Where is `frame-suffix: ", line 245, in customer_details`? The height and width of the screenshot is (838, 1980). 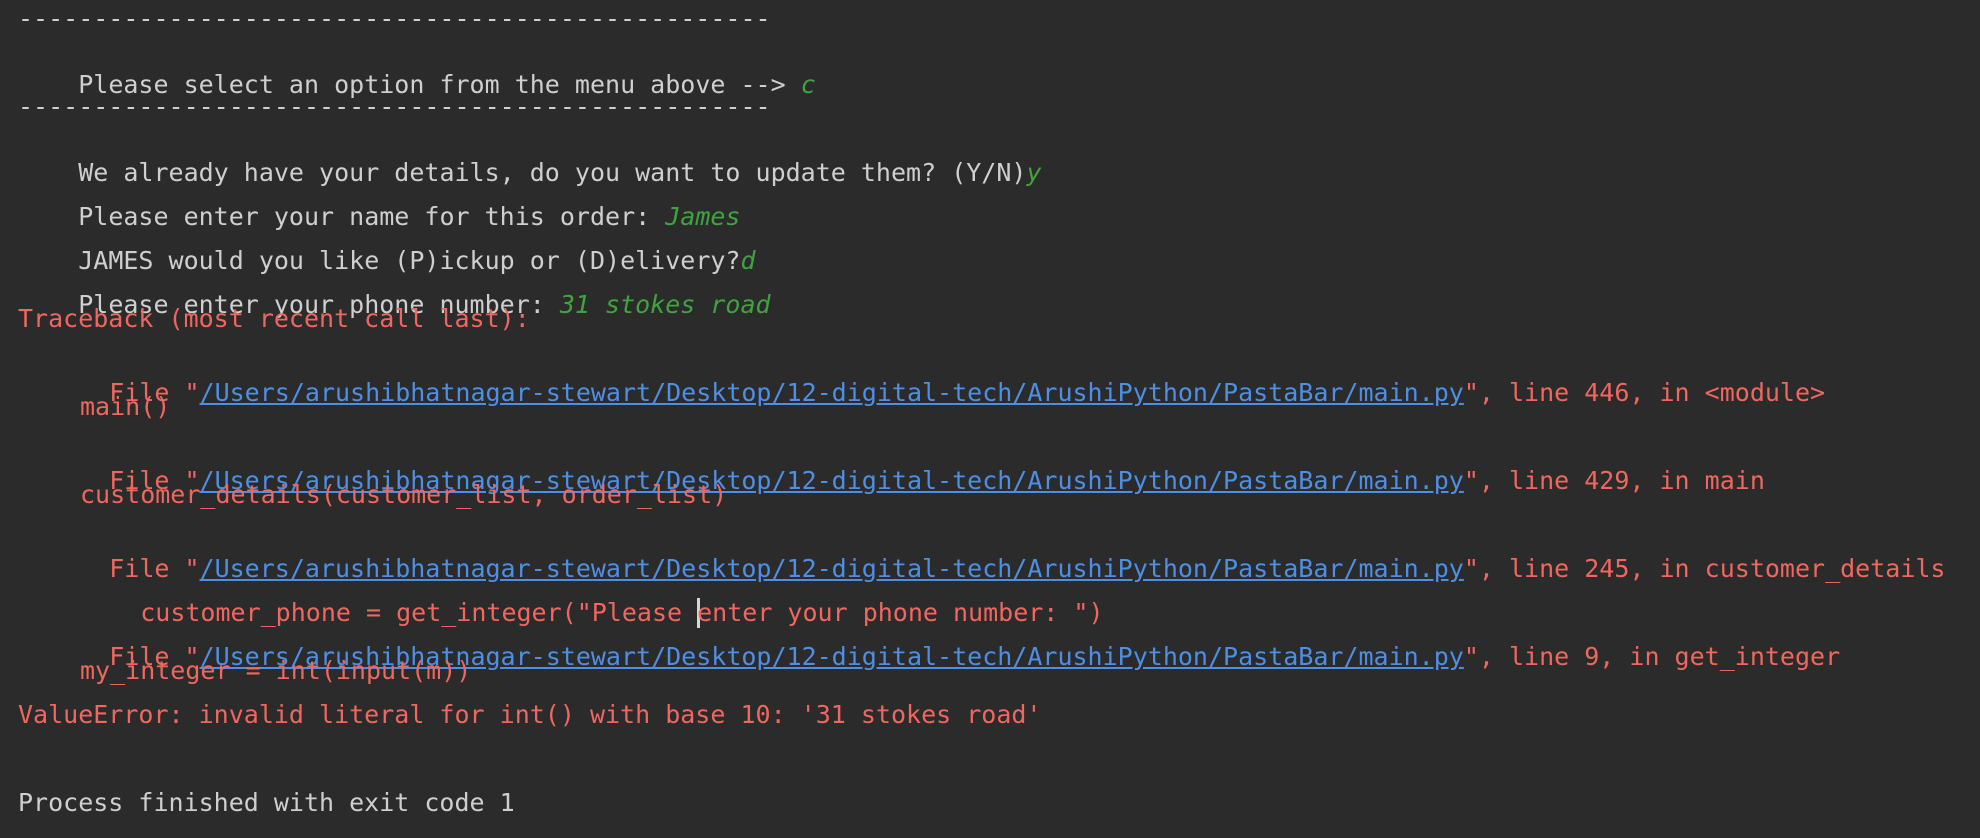
frame-suffix: ", line 245, in customer_details is located at coordinates (1704, 568).